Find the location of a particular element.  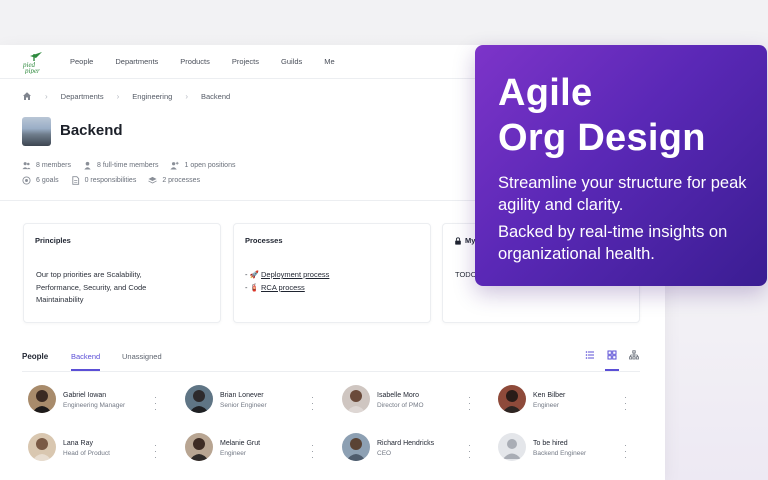

person-card: To be hired Backend Engineer · · · is located at coordinates (564, 449).